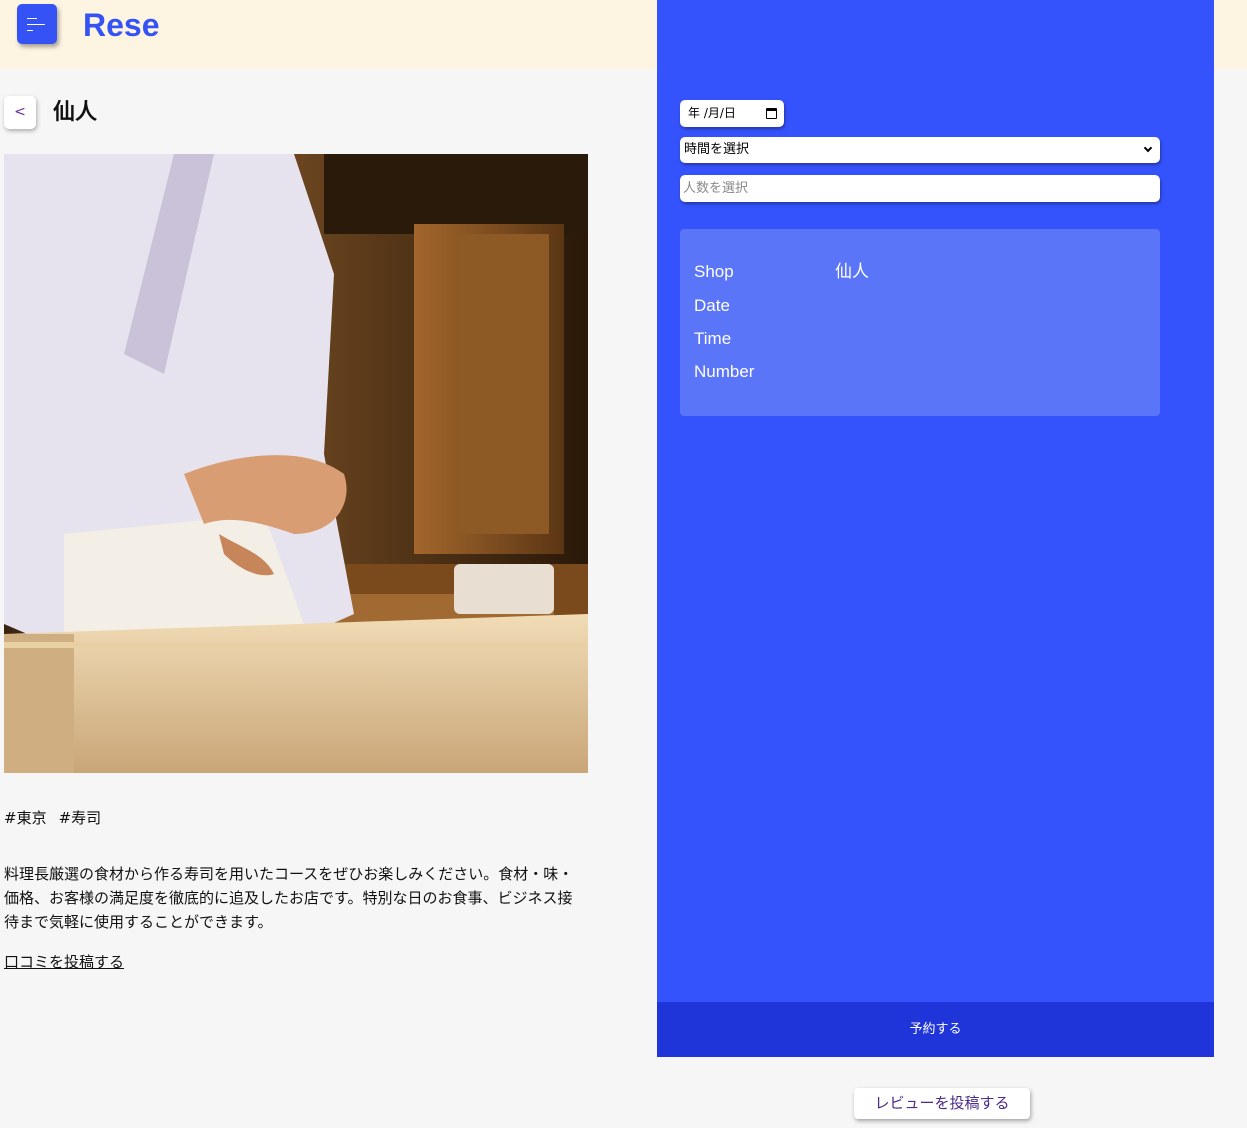  Describe the element at coordinates (121, 25) in the screenshot. I see `logo: Rese` at that location.